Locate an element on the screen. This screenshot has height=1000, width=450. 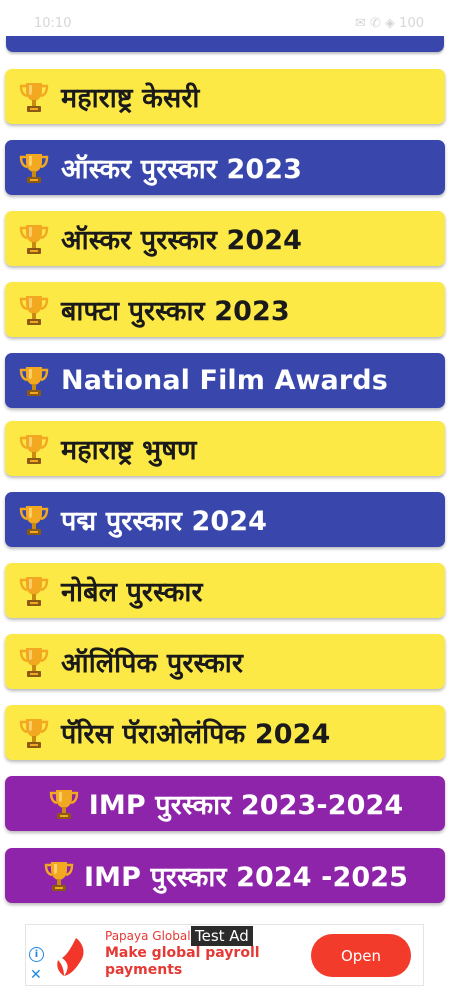
item-label: पद्म पुरस्कार 2024 is located at coordinates (164, 521).